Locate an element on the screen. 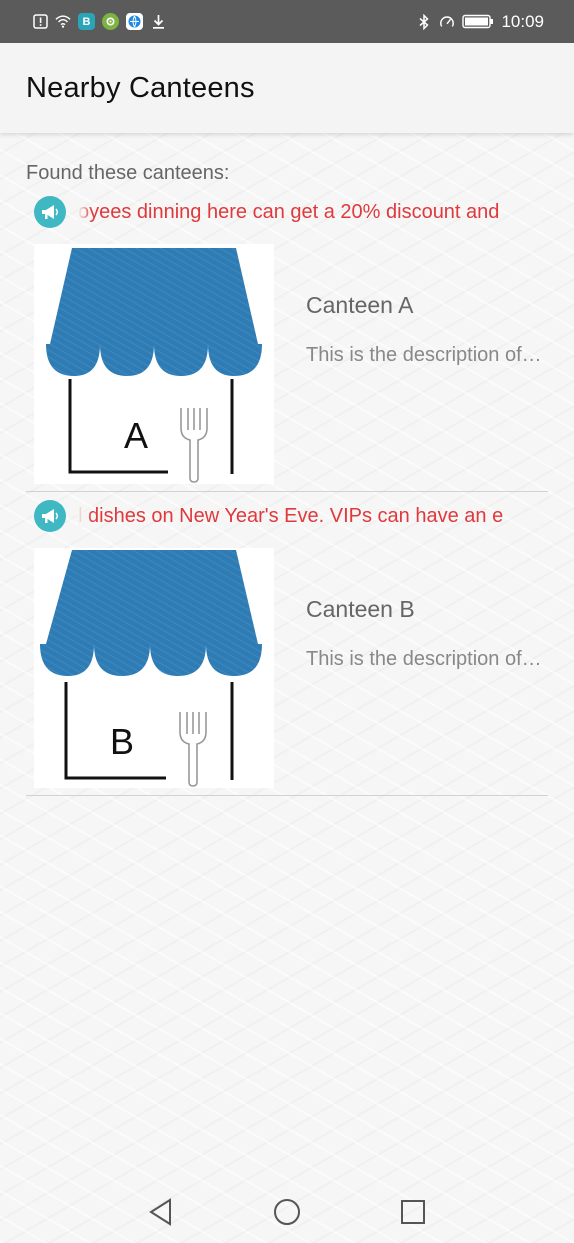 The width and height of the screenshot is (574, 1243). canteen-name: Canteen B is located at coordinates (360, 609).